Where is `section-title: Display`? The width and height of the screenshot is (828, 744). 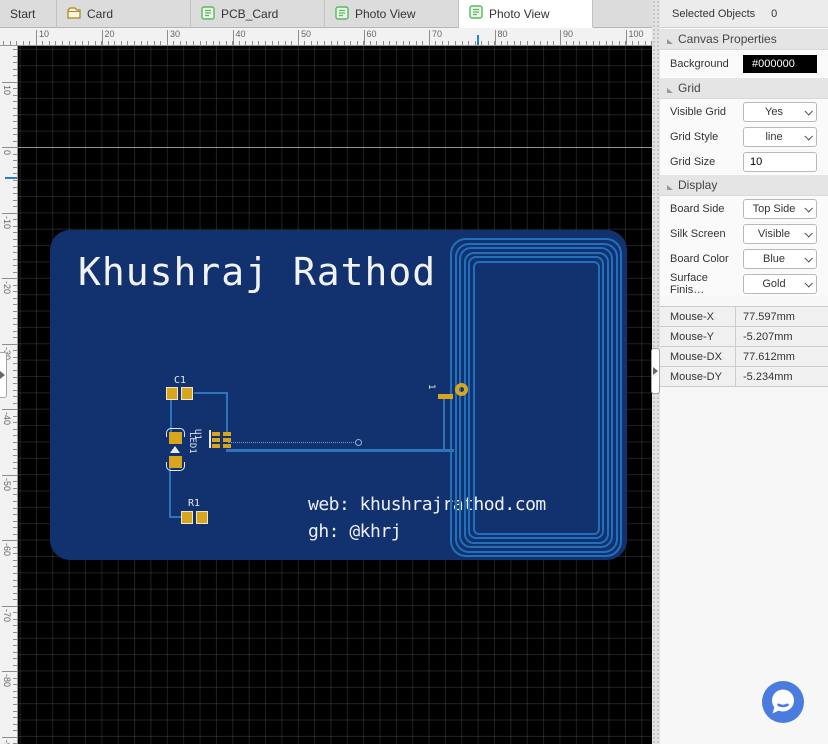 section-title: Display is located at coordinates (698, 185).